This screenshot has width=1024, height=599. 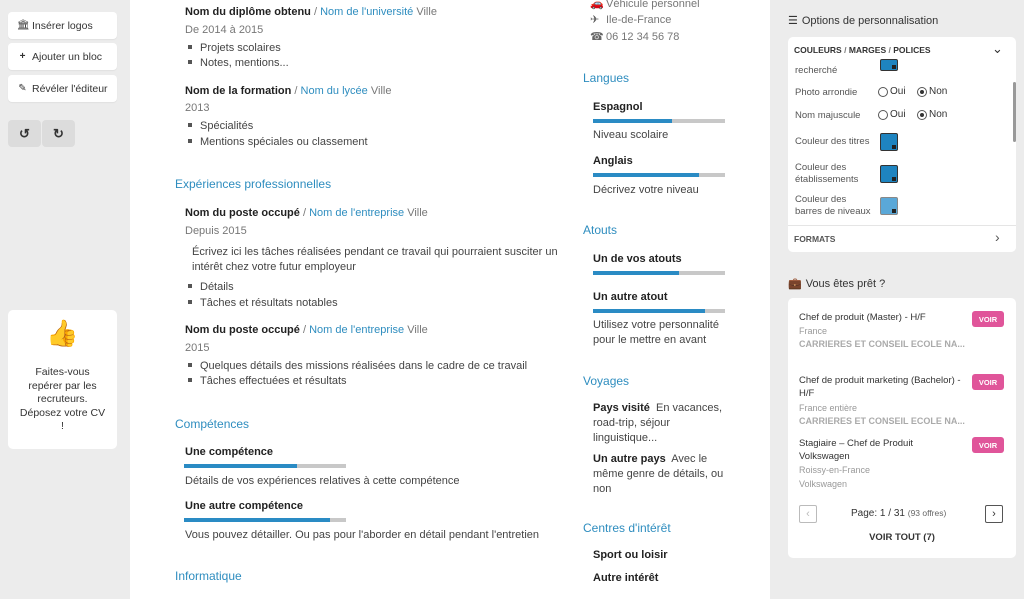 I want to click on interest-item: Autre intérêt, so click(x=625, y=578).